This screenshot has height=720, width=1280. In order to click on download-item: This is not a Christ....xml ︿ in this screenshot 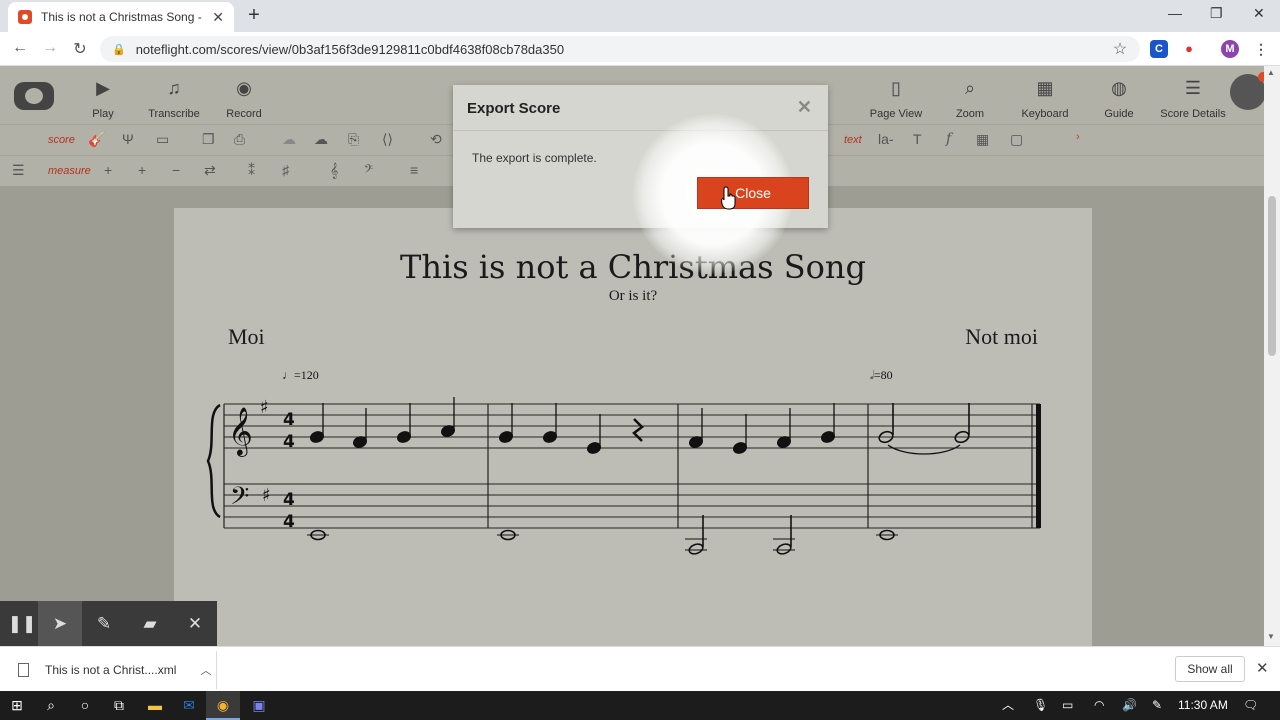, I will do `click(116, 670)`.